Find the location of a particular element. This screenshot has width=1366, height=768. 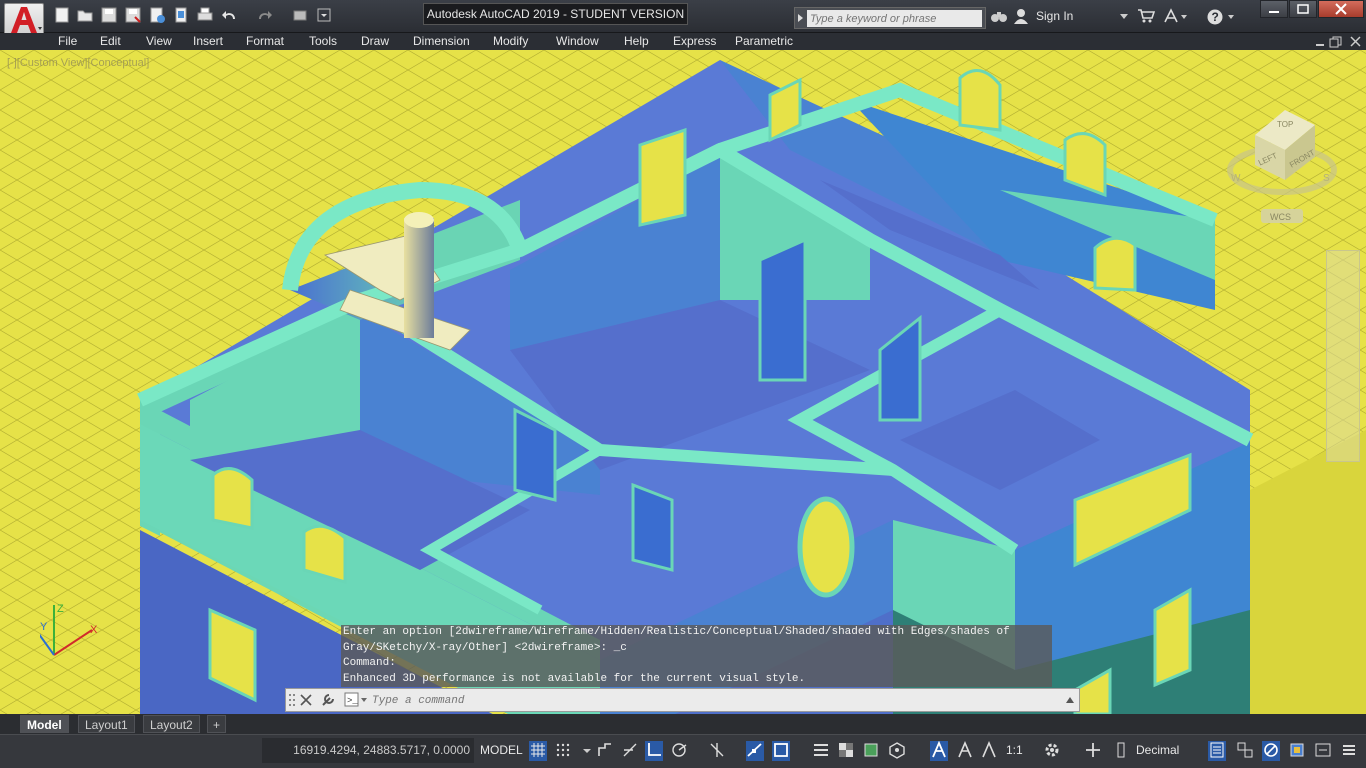

menu-express: Express is located at coordinates (694, 41).